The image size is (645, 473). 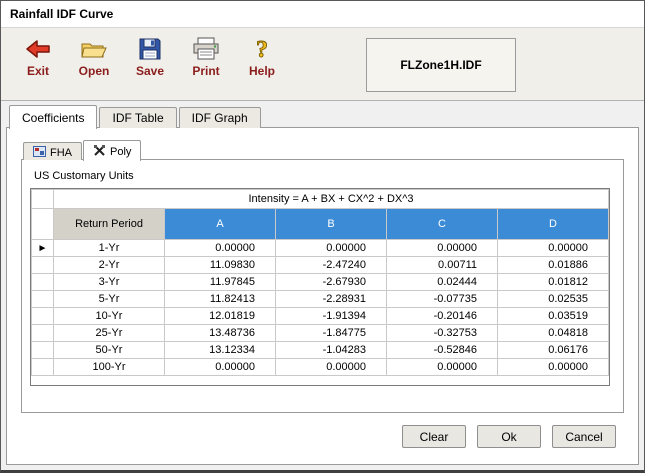 I want to click on save-button-label: Save, so click(x=150, y=71).